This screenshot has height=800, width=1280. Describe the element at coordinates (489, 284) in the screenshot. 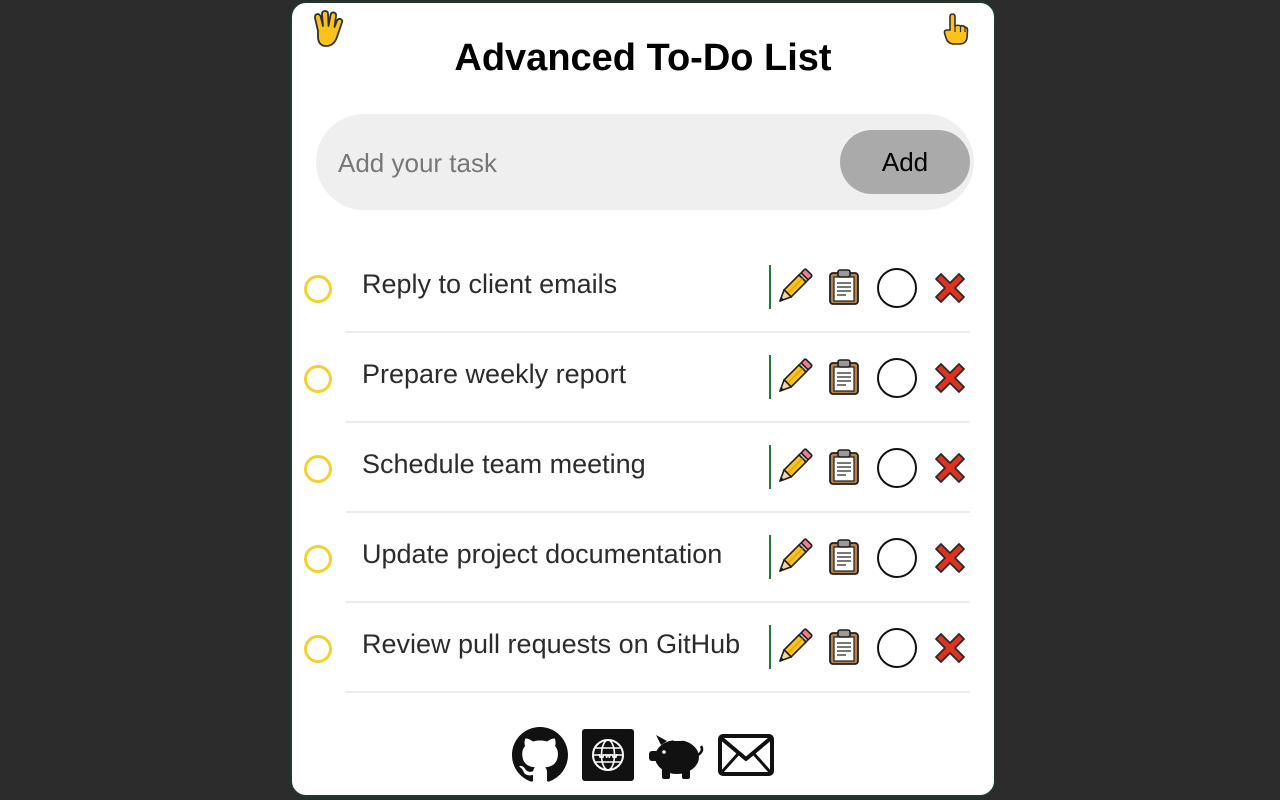

I see `task-text: Reply to client emails` at that location.